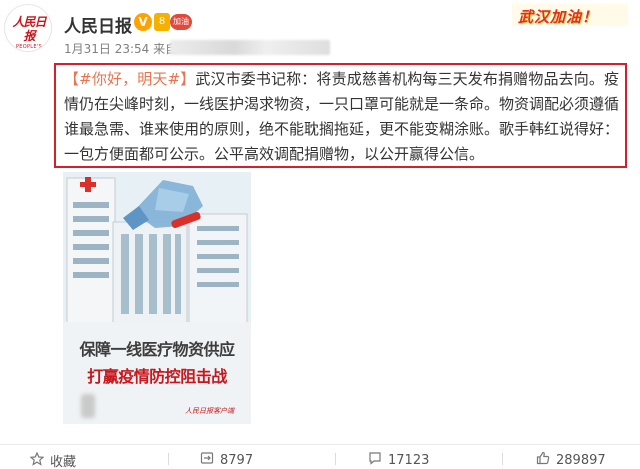 The width and height of the screenshot is (640, 469). I want to click on favorite-button: 收藏, so click(53, 460).